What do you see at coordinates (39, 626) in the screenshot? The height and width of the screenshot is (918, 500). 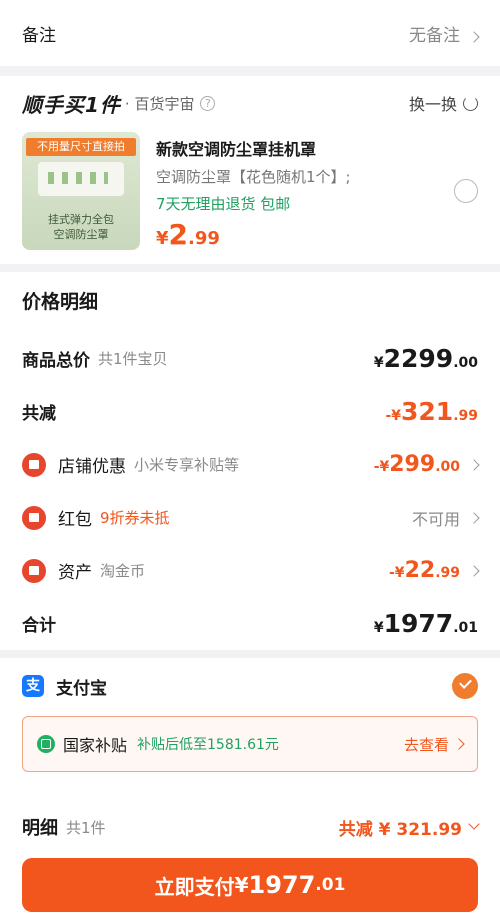 I see `sum-label: 合计` at bounding box center [39, 626].